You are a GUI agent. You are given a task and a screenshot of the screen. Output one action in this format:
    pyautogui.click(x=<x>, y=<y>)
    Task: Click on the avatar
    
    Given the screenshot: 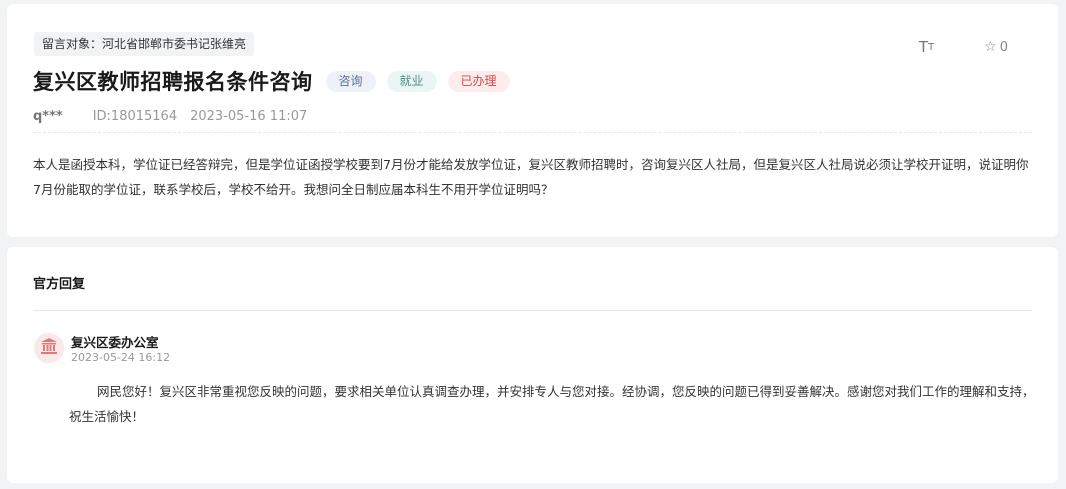 What is the action you would take?
    pyautogui.click(x=49, y=348)
    